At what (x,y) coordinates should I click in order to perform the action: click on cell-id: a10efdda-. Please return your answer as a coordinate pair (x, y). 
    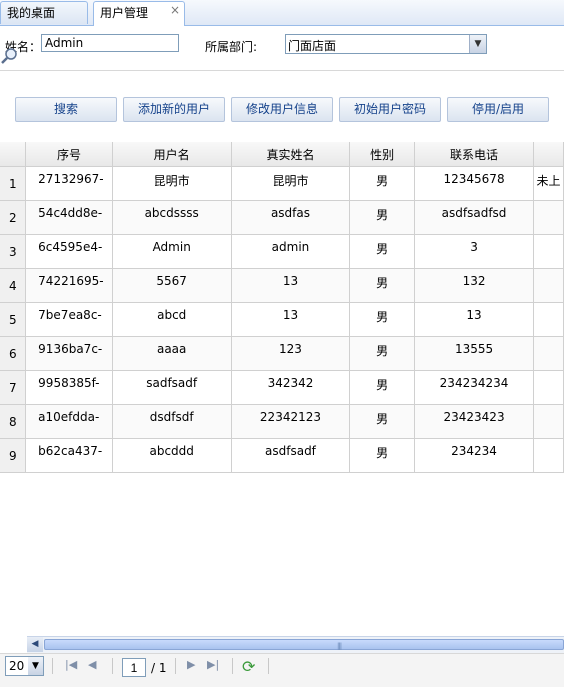
    Looking at the image, I should click on (69, 421).